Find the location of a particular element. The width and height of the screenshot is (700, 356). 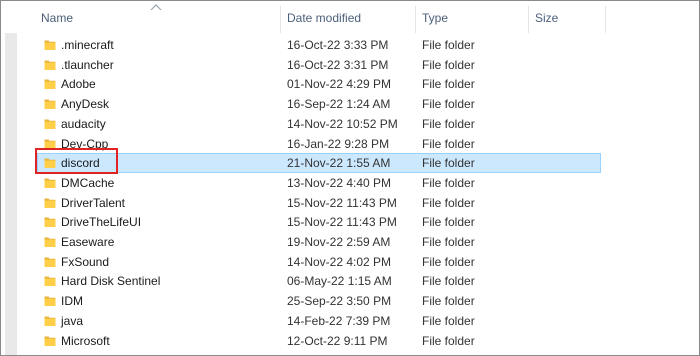

file-name: Microsoft is located at coordinates (85, 341).